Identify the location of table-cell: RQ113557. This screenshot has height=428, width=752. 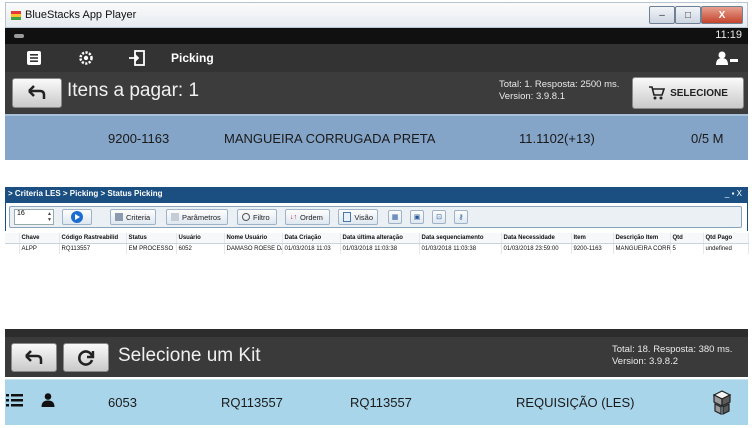
(93, 248).